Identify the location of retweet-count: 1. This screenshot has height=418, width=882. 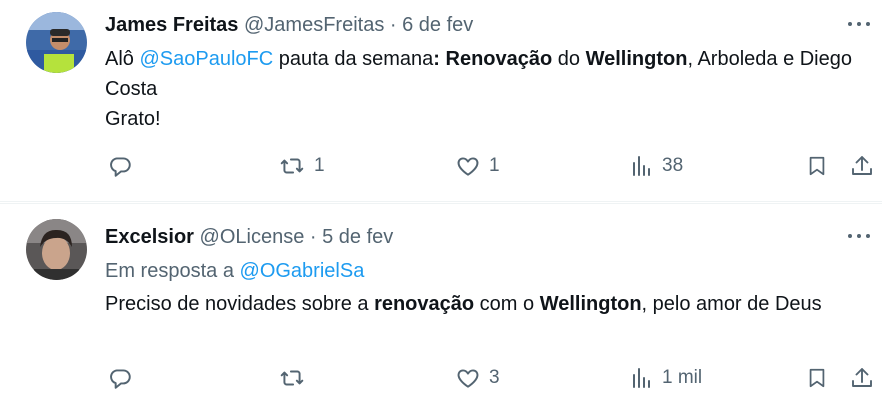
(319, 165).